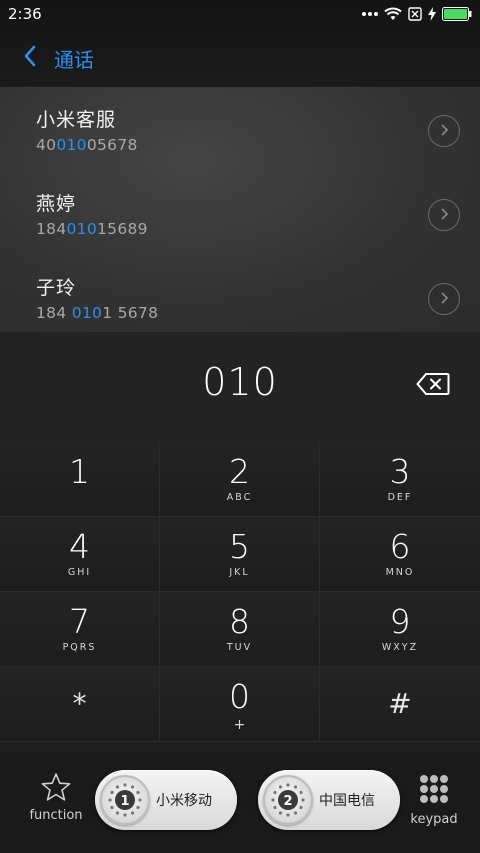 This screenshot has height=853, width=480. I want to click on more-dots-icon, so click(370, 14).